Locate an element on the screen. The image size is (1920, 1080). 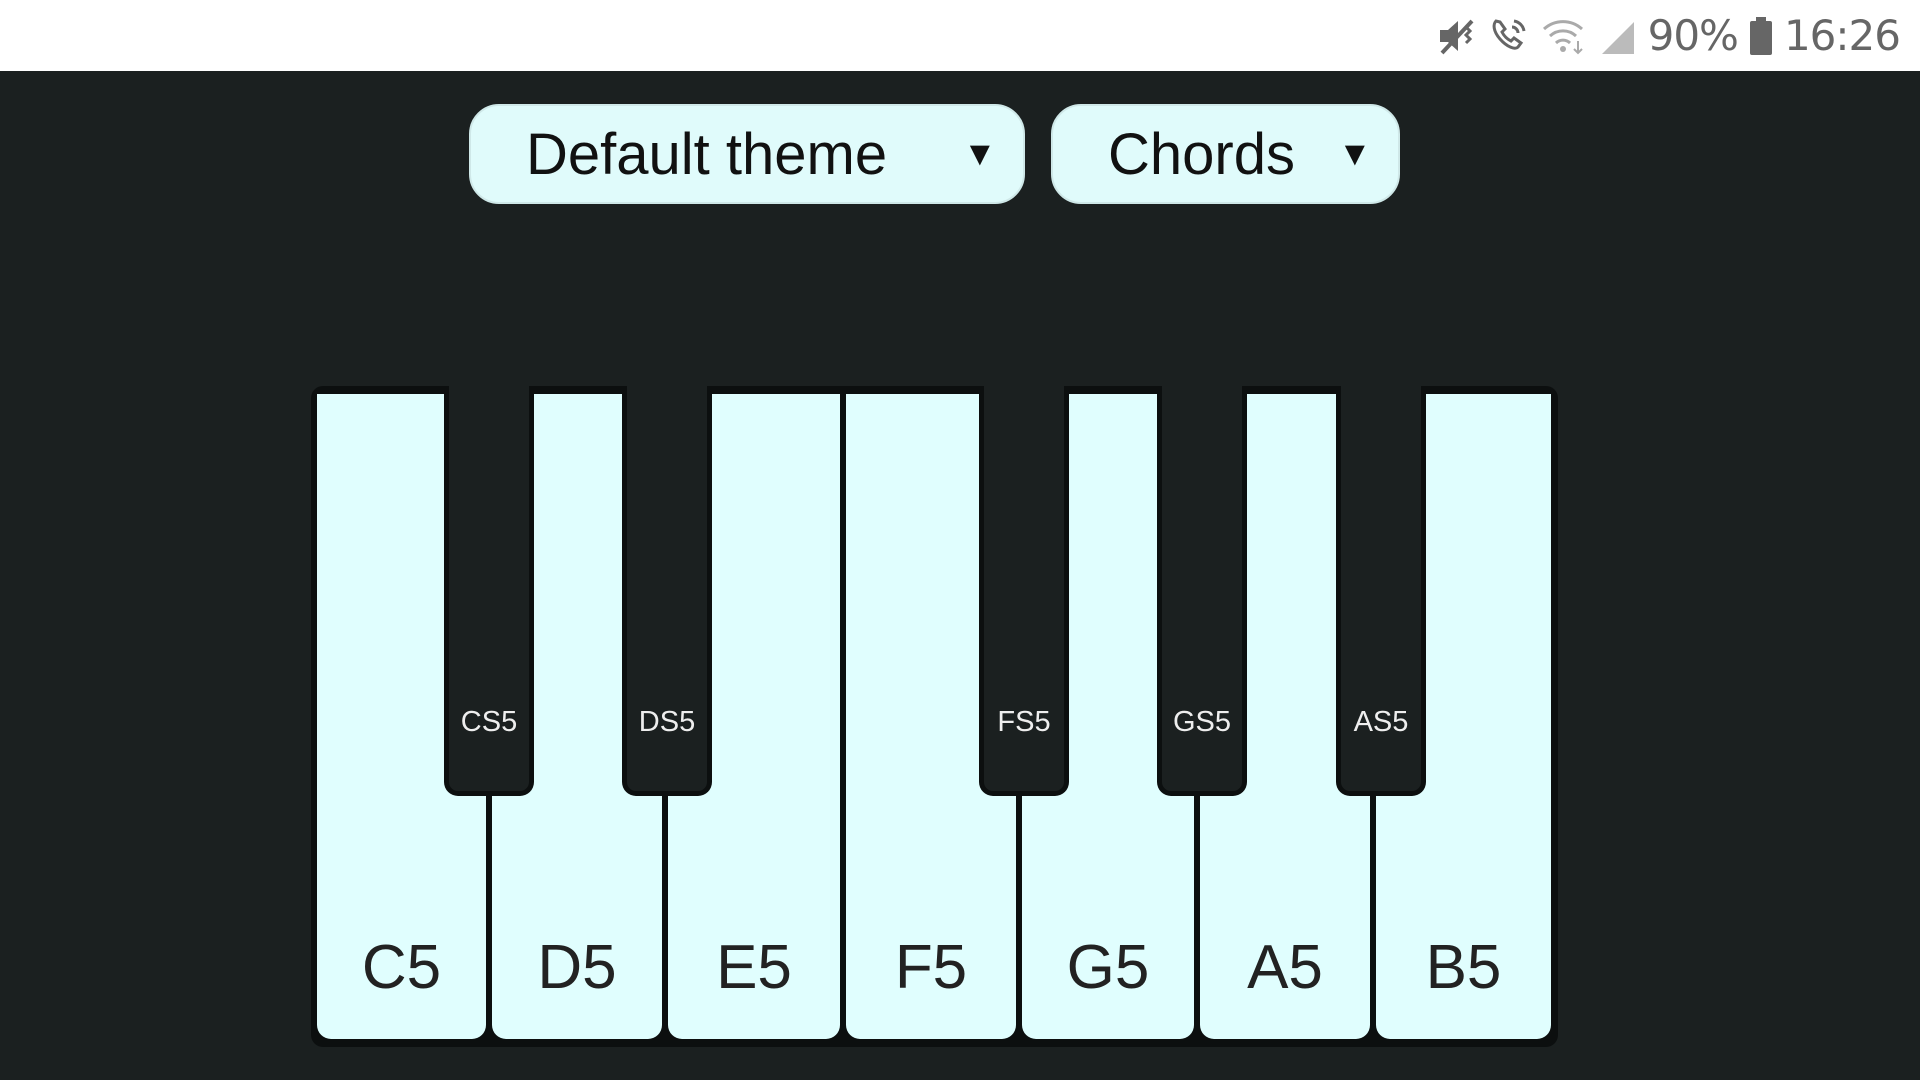
mode-select-value: Chords is located at coordinates (1201, 154).